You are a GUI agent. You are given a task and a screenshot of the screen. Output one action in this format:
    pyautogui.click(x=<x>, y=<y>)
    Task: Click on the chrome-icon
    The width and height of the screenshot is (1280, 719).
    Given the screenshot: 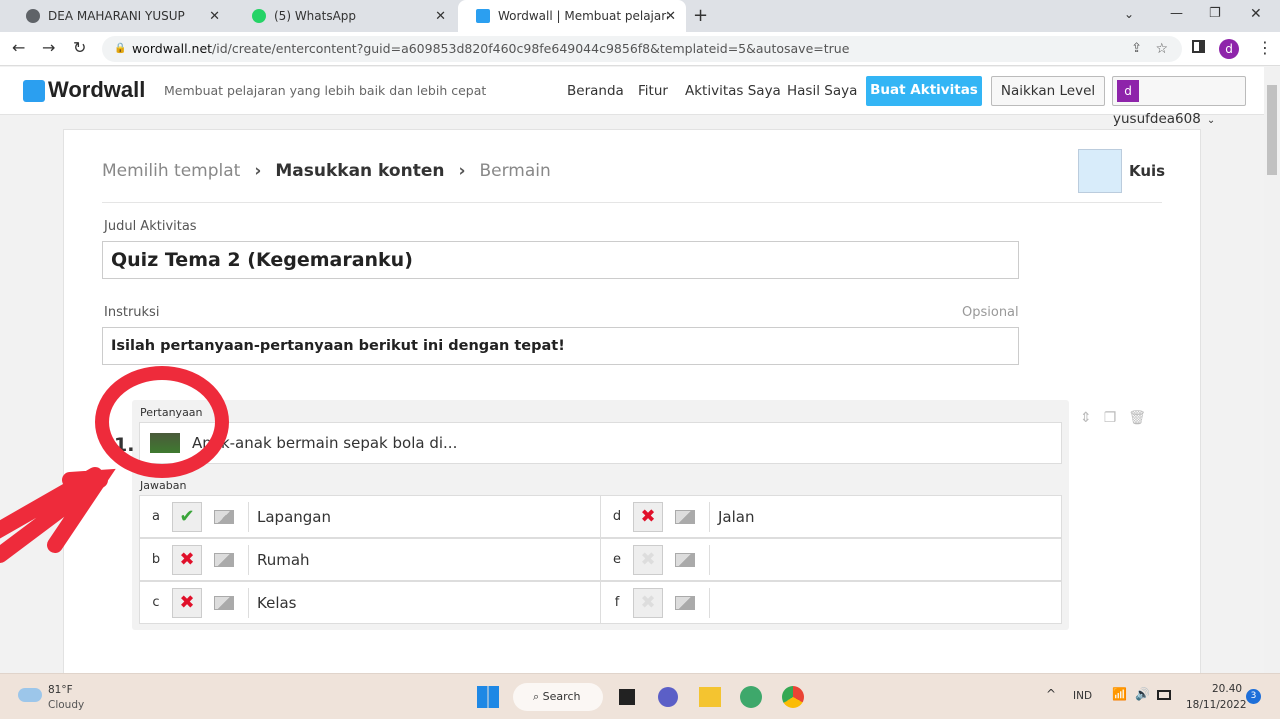 What is the action you would take?
    pyautogui.click(x=793, y=697)
    